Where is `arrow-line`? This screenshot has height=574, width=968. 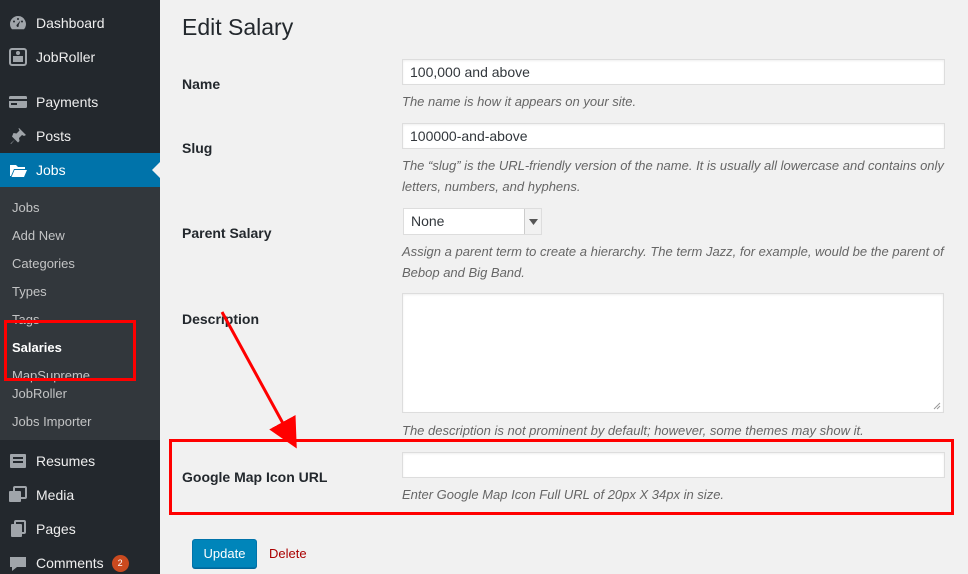 arrow-line is located at coordinates (258, 380).